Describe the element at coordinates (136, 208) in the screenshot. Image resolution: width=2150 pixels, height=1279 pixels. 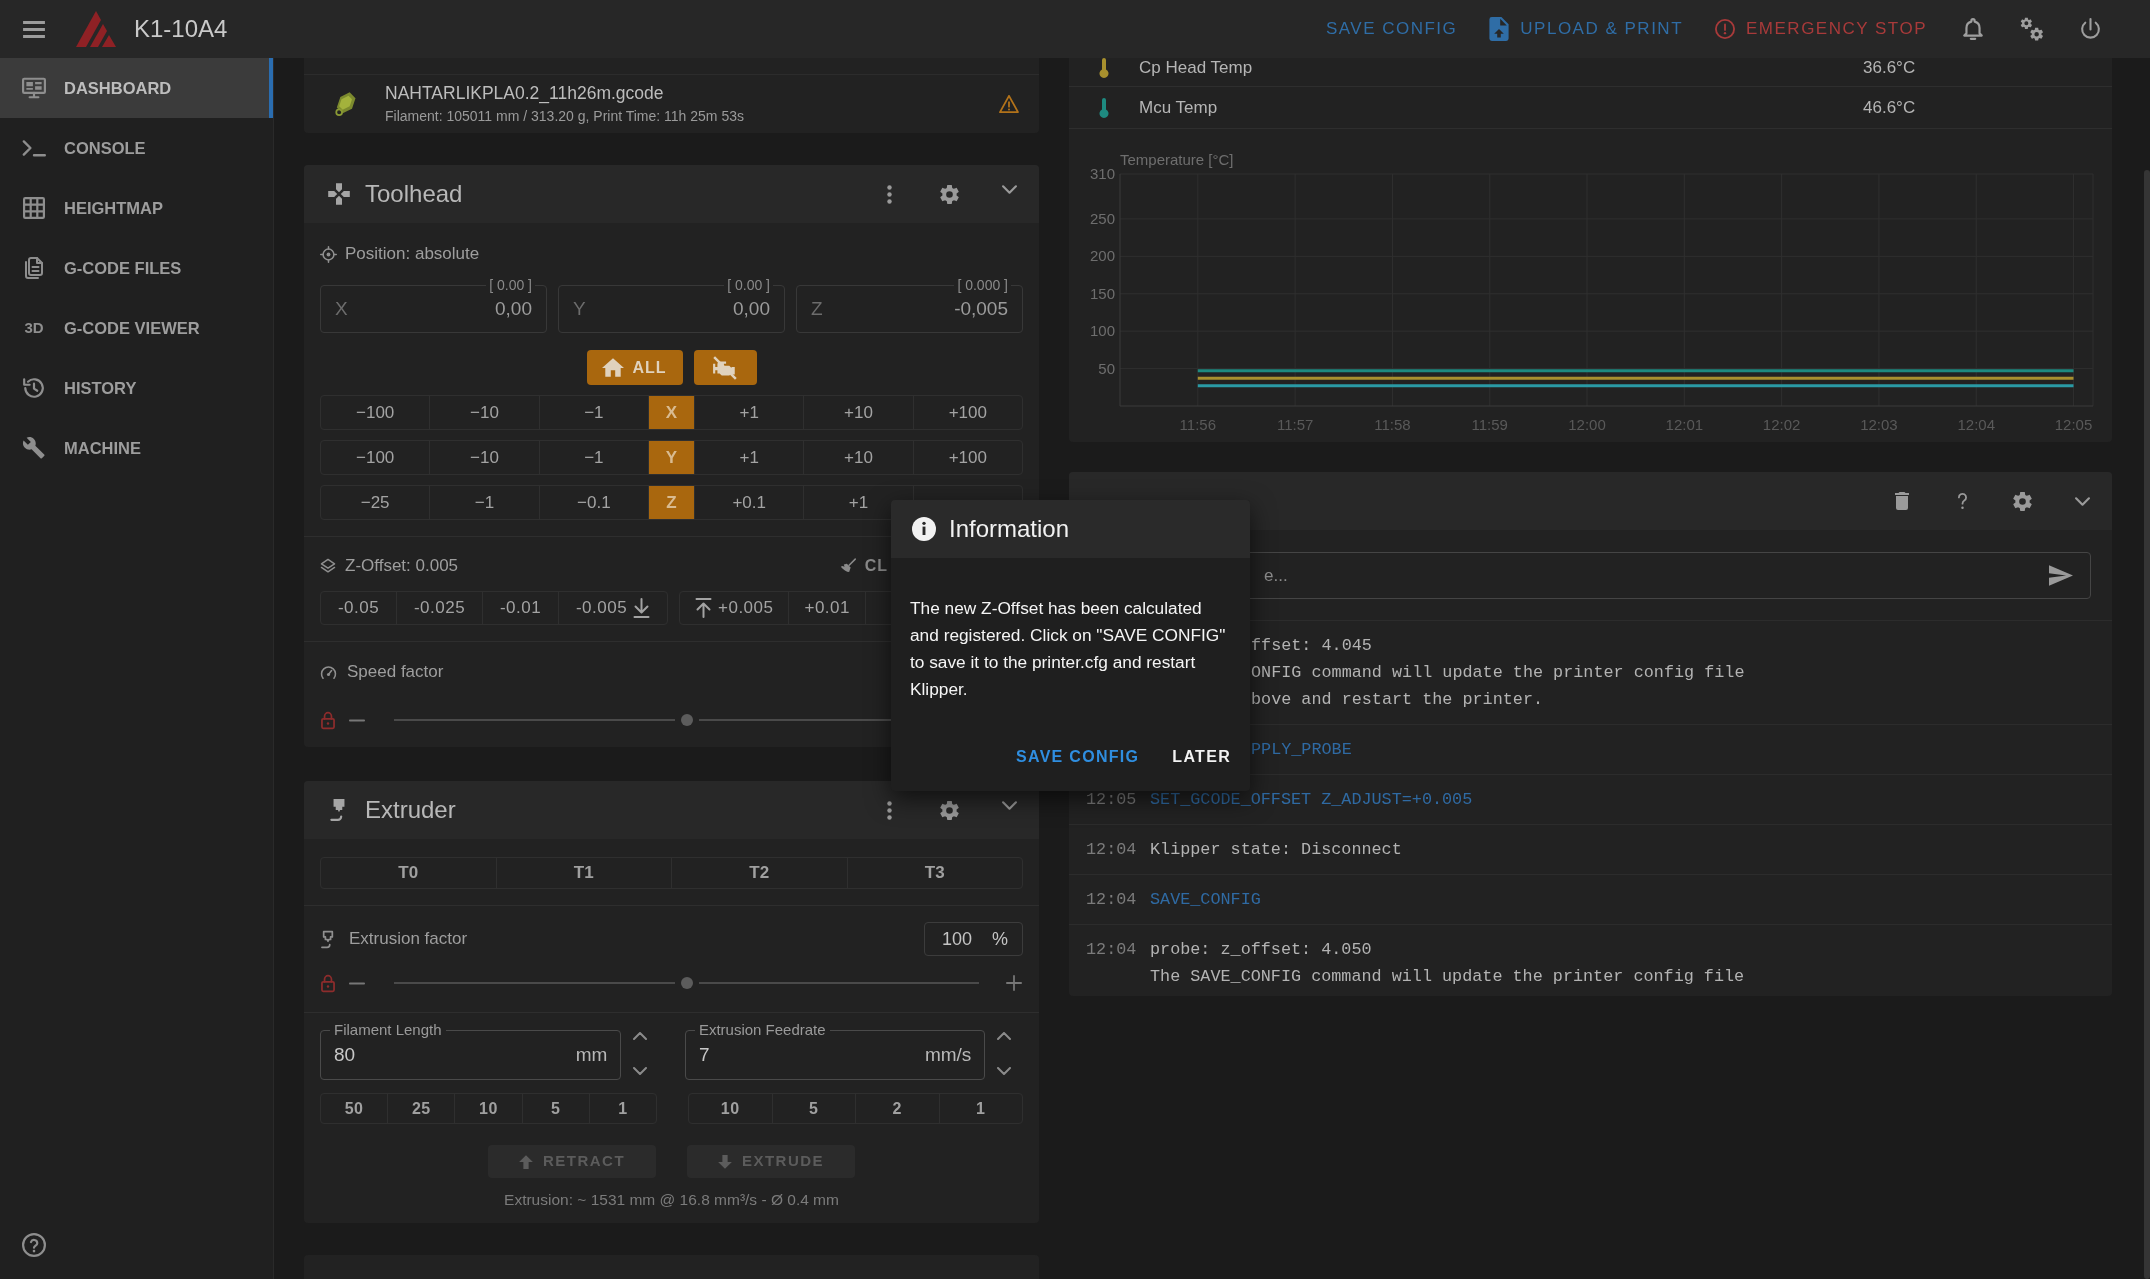
I see `nav-item: HEIGHTMAP` at that location.